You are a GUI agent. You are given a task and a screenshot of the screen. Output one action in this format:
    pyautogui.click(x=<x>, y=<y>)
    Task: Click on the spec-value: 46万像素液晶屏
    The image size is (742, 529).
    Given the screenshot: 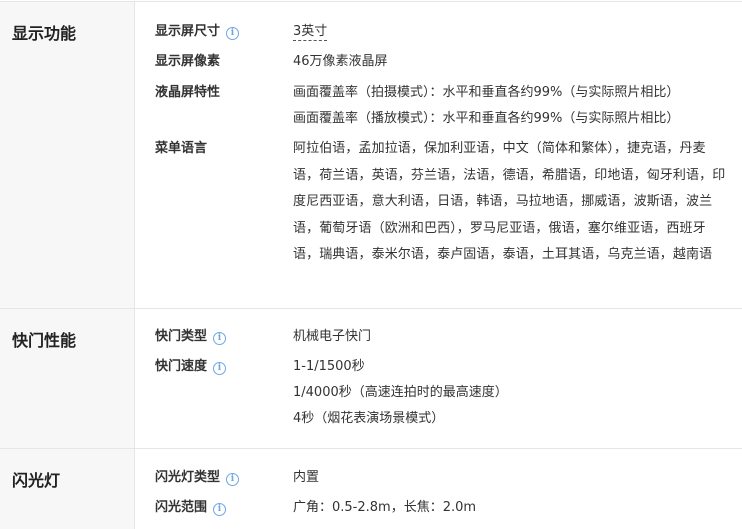 What is the action you would take?
    pyautogui.click(x=340, y=61)
    